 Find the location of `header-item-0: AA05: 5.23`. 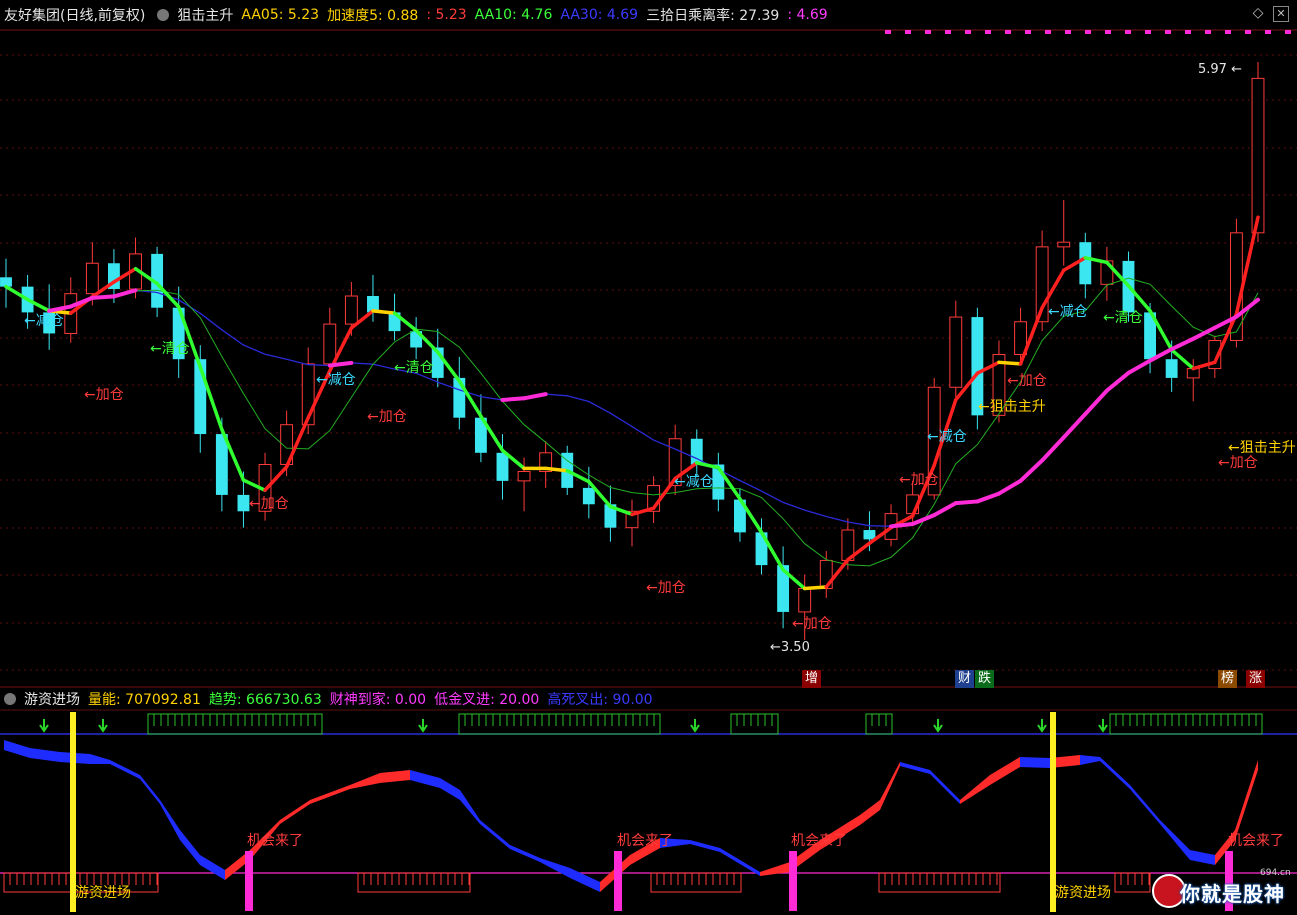

header-item-0: AA05: 5.23 is located at coordinates (280, 15).